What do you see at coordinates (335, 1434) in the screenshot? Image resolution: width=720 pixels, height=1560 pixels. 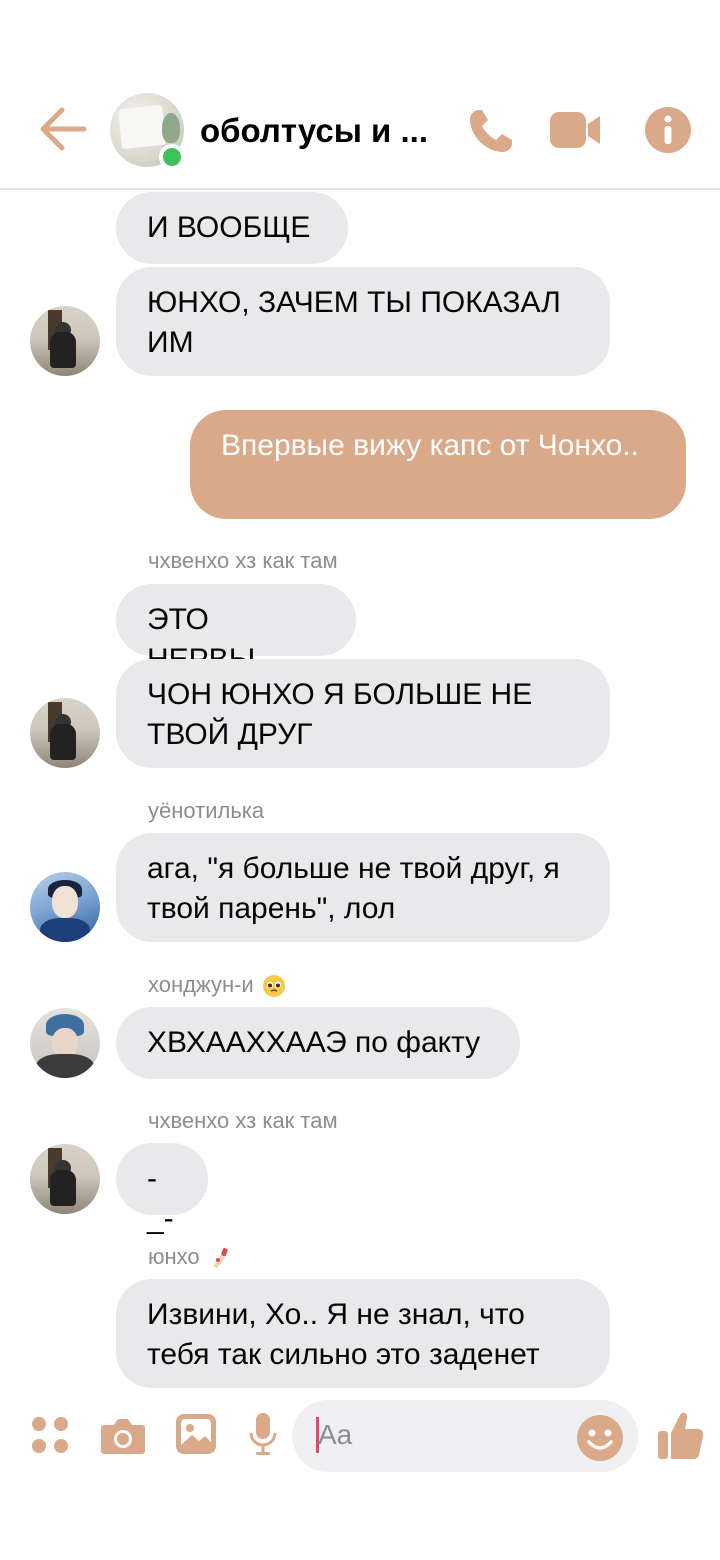 I see `message-input-placeholder: Aa` at bounding box center [335, 1434].